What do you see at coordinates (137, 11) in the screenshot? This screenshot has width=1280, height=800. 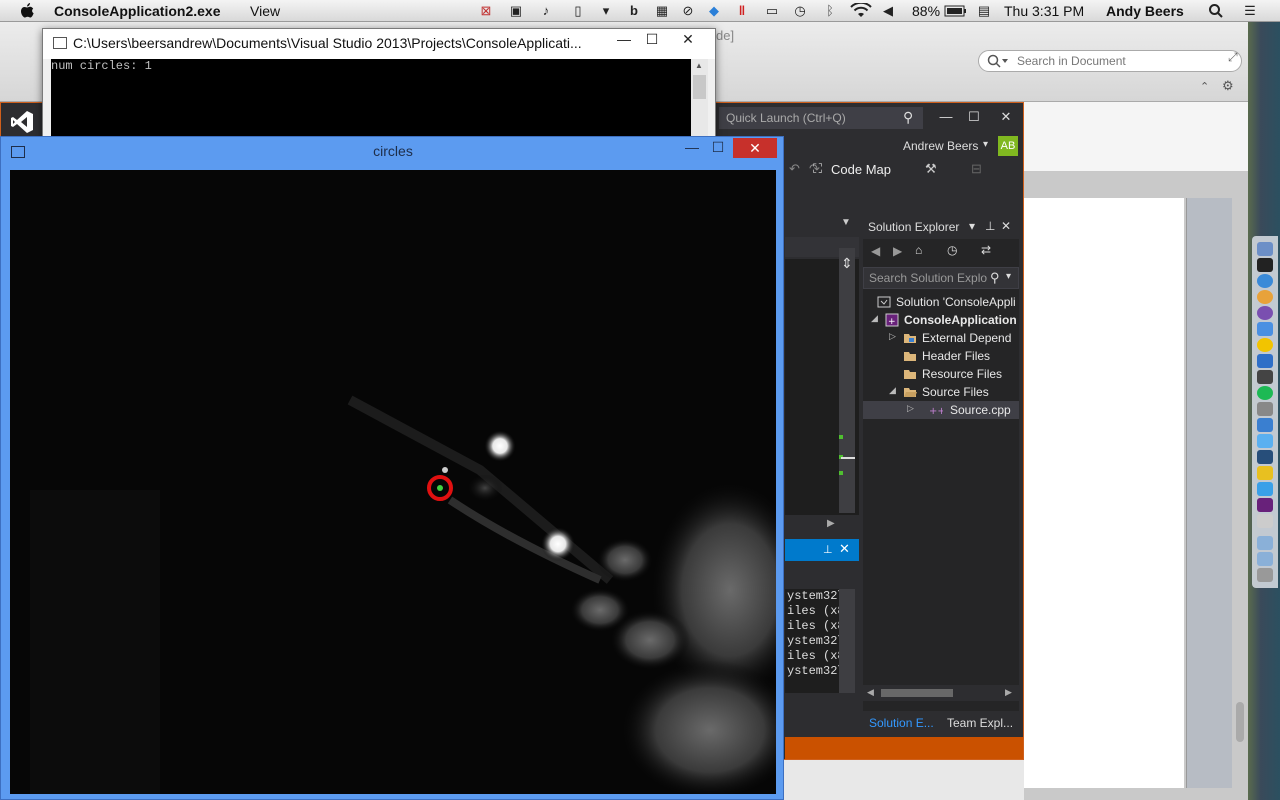 I see `menu-app-name: ConsoleApplication2.exe` at bounding box center [137, 11].